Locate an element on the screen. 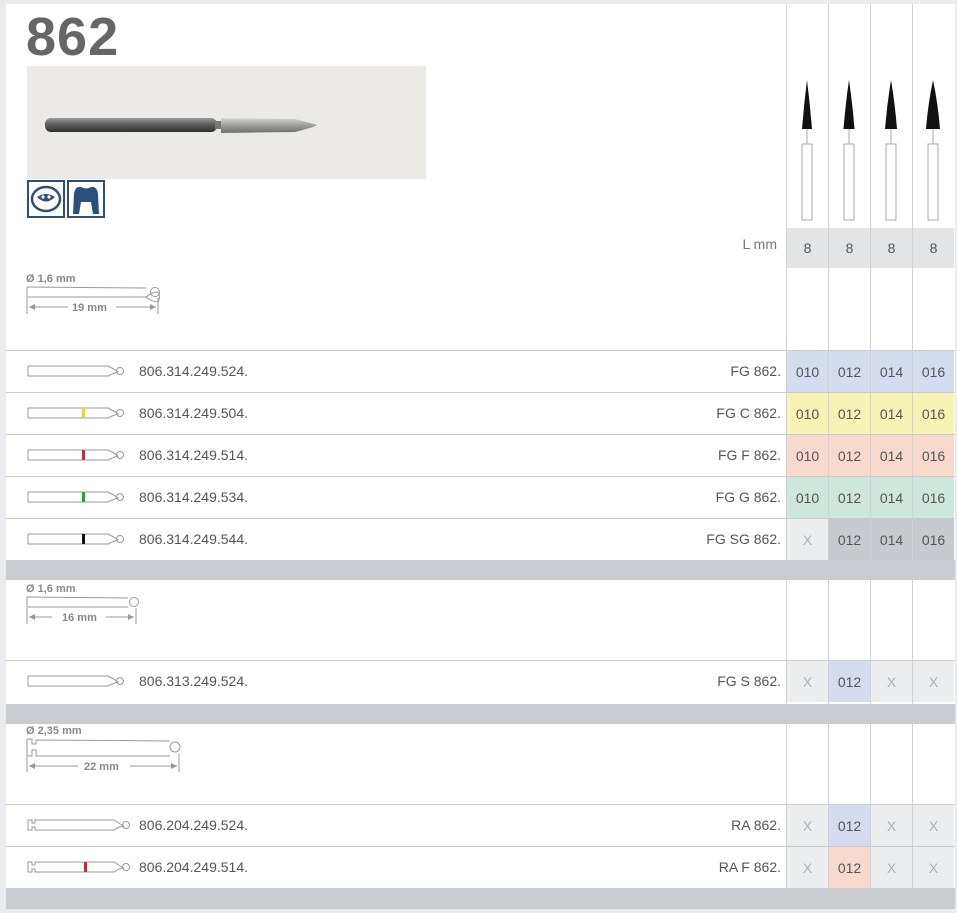 This screenshot has height=913, width=957. article-code: 806.314.249.514. is located at coordinates (193, 455).